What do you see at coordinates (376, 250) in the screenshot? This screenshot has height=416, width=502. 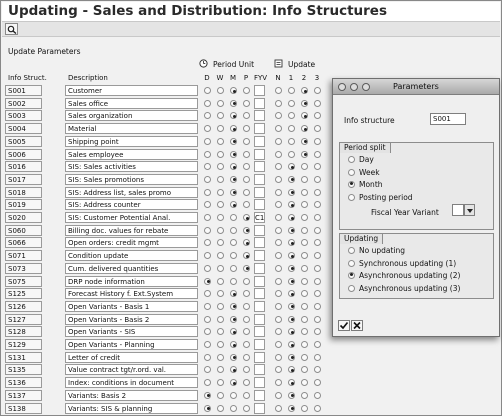 I see `updating-option: No updating` at bounding box center [376, 250].